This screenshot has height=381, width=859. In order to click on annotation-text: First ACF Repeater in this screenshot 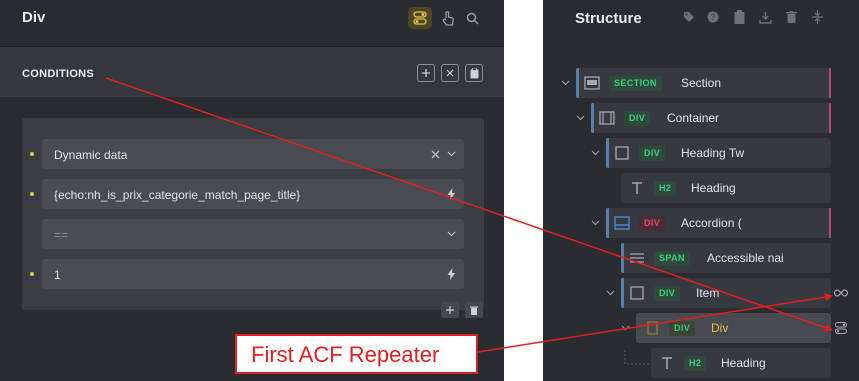, I will do `click(345, 354)`.